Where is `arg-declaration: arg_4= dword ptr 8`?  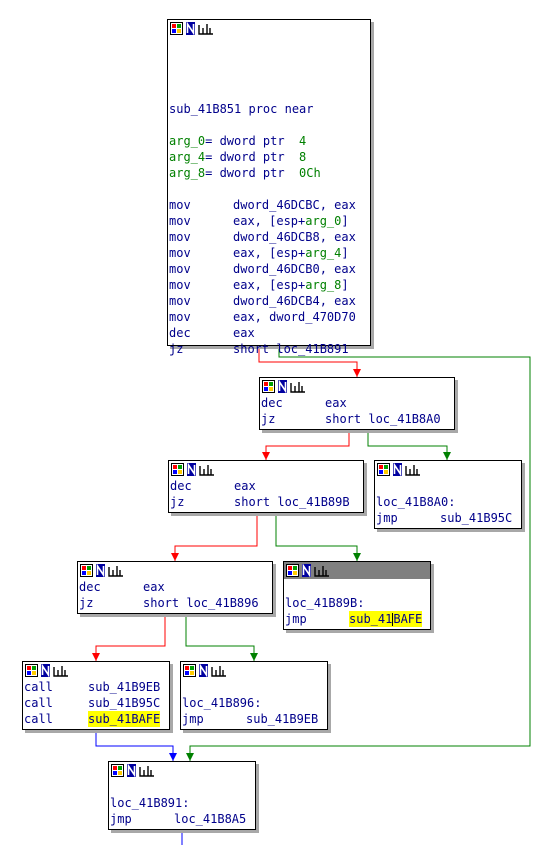
arg-declaration: arg_4= dword ptr 8 is located at coordinates (269, 157).